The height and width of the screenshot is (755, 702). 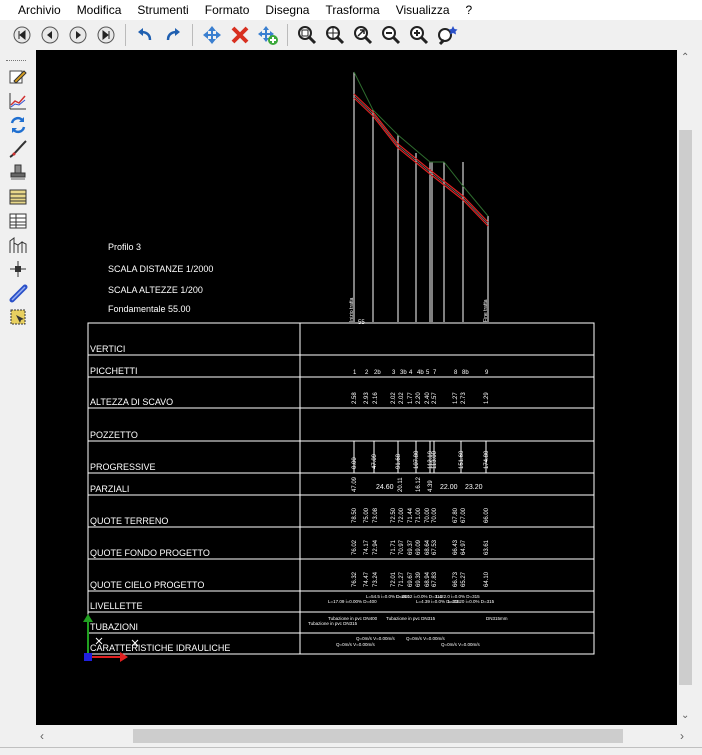 I want to click on end-label: Fine tratta, so click(x=486, y=310).